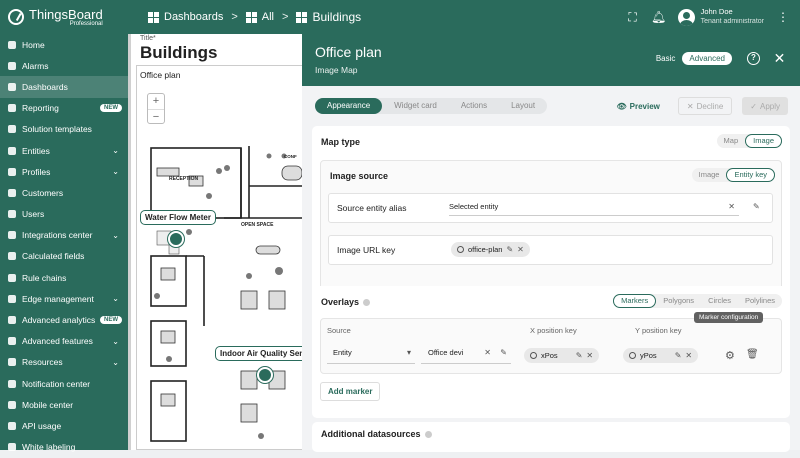 The height and width of the screenshot is (458, 800). I want to click on tab-widget-card: Widget card, so click(415, 106).